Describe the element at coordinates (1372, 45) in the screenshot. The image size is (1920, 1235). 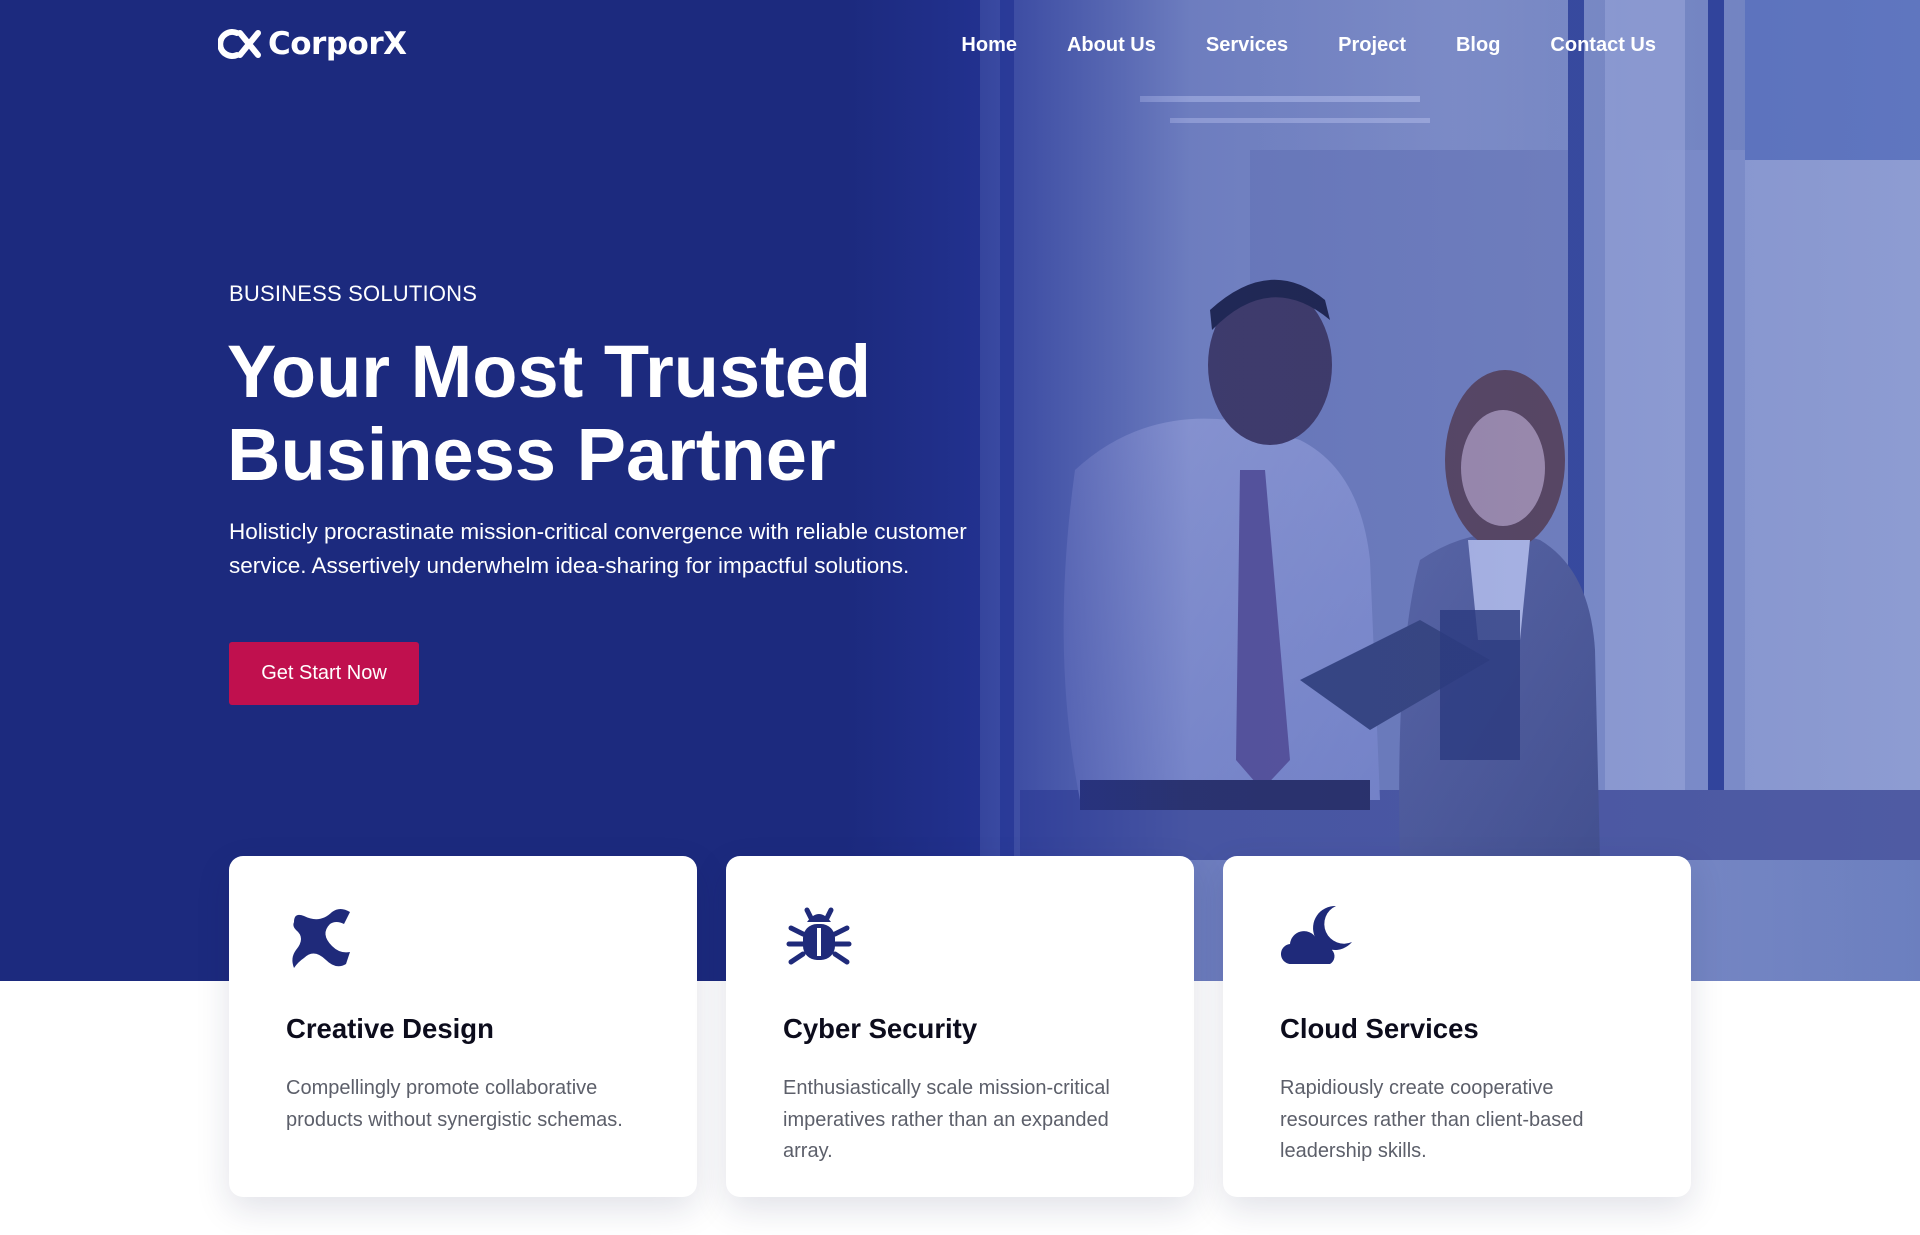
I see `nav-project: Project` at that location.